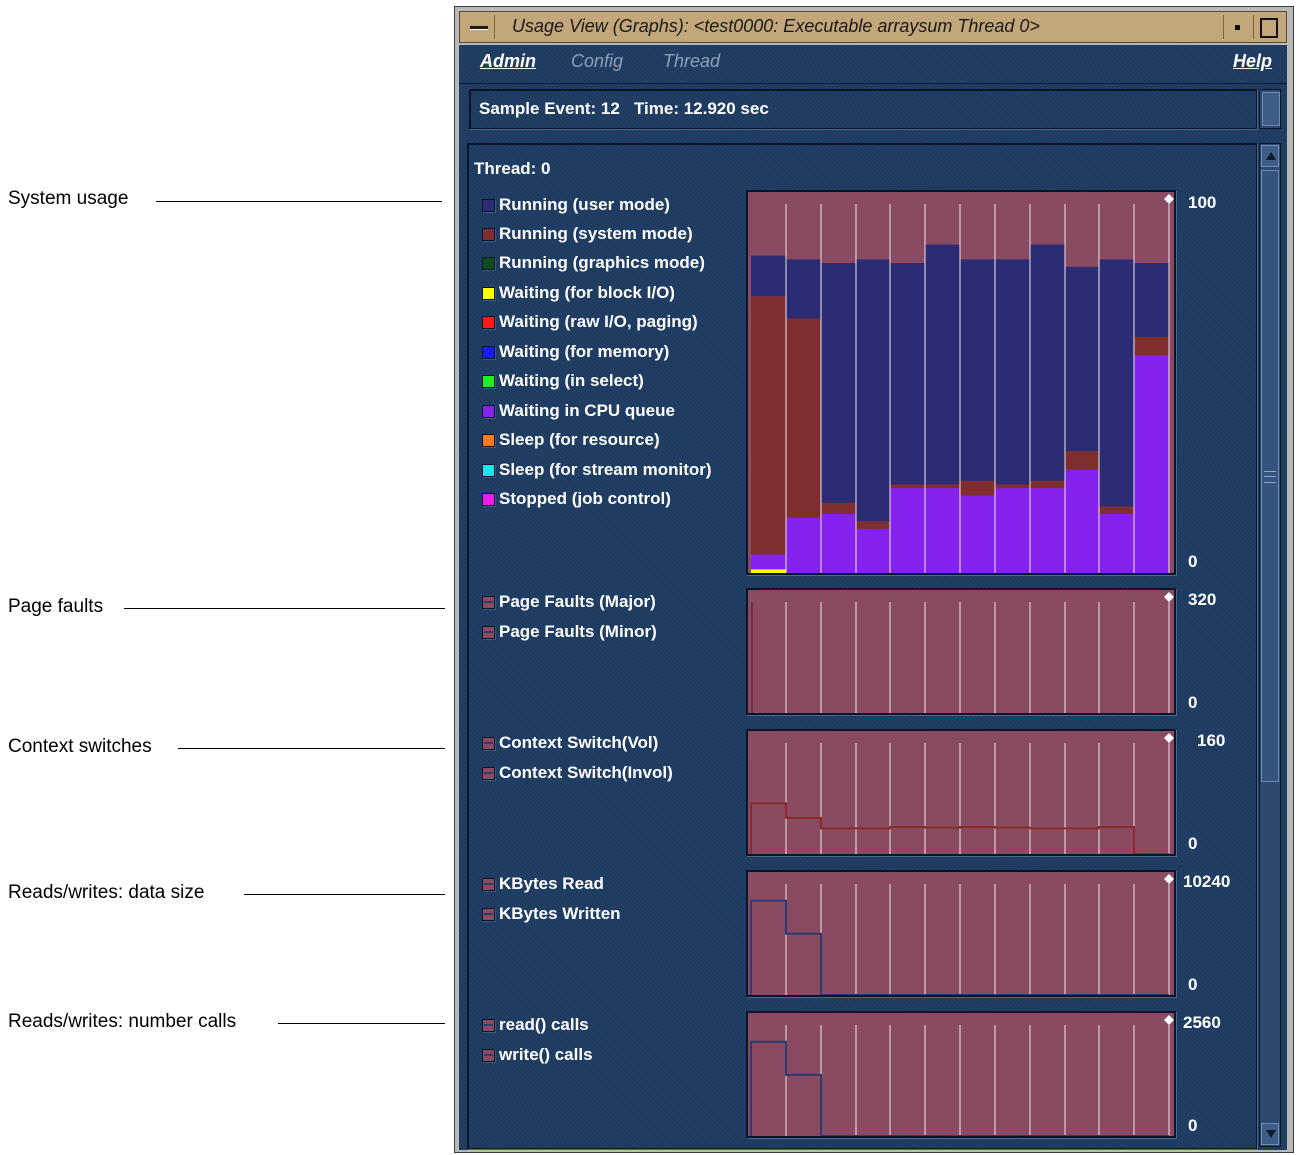  I want to click on legend-label: KBytes Read, so click(551, 883).